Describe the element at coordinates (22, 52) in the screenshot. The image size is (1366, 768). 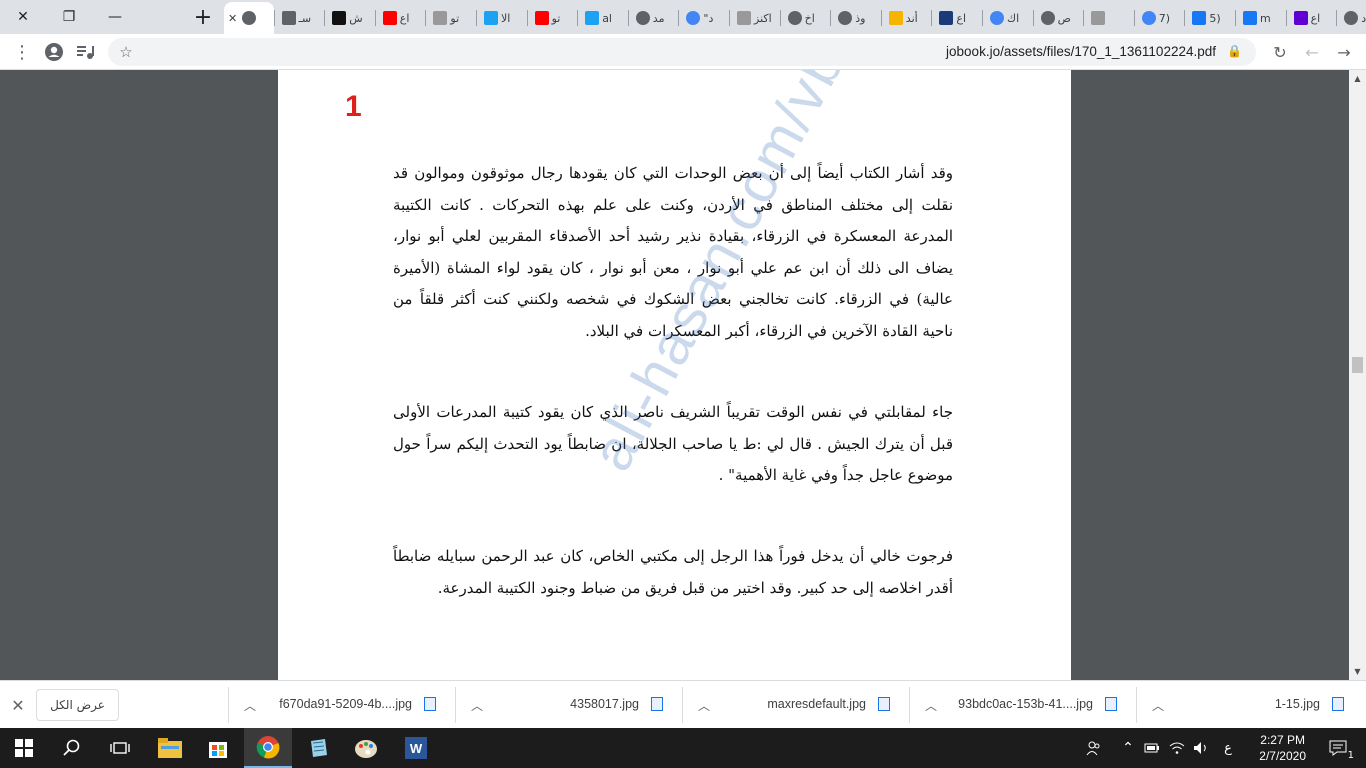
I see `menu-icon: ⋮` at that location.